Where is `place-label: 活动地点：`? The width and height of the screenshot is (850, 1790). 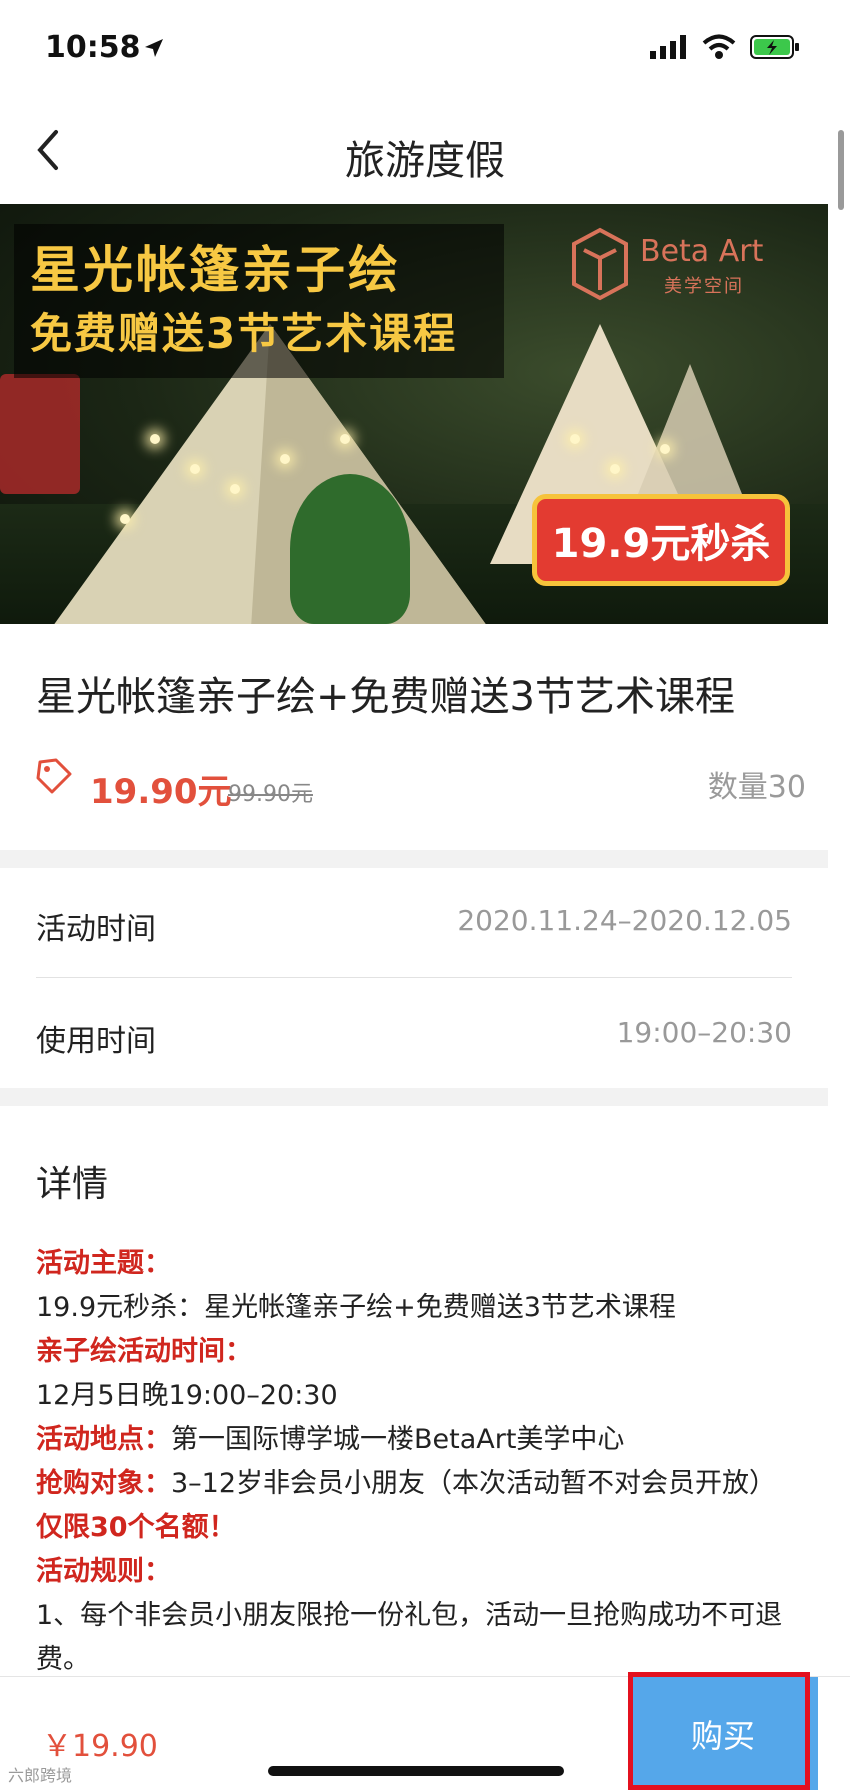
place-label: 活动地点： is located at coordinates (103, 1439).